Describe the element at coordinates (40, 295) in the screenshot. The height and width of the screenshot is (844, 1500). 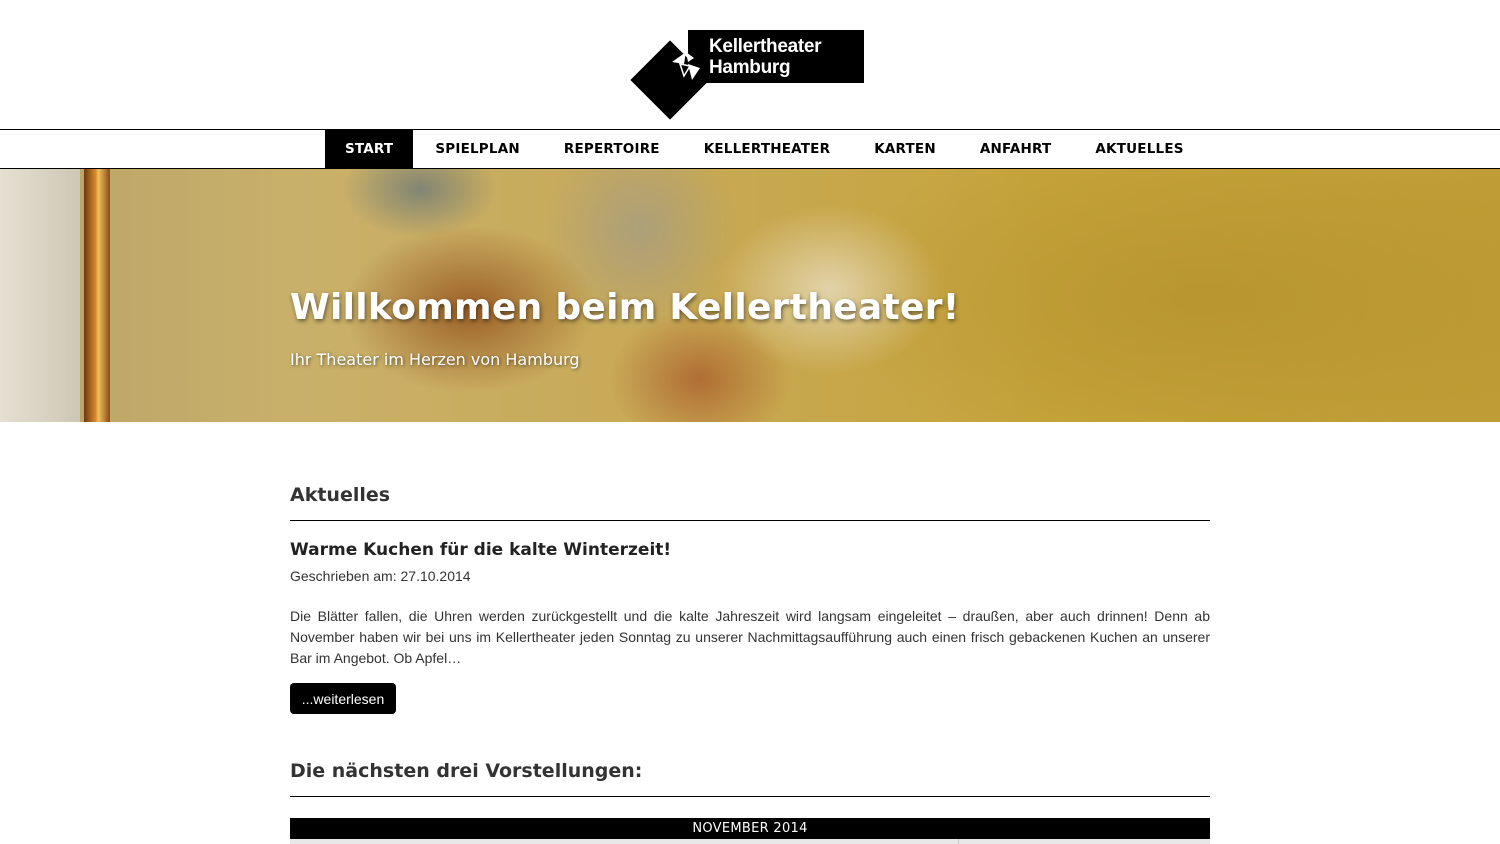
I see `hero-image-window-pane` at that location.